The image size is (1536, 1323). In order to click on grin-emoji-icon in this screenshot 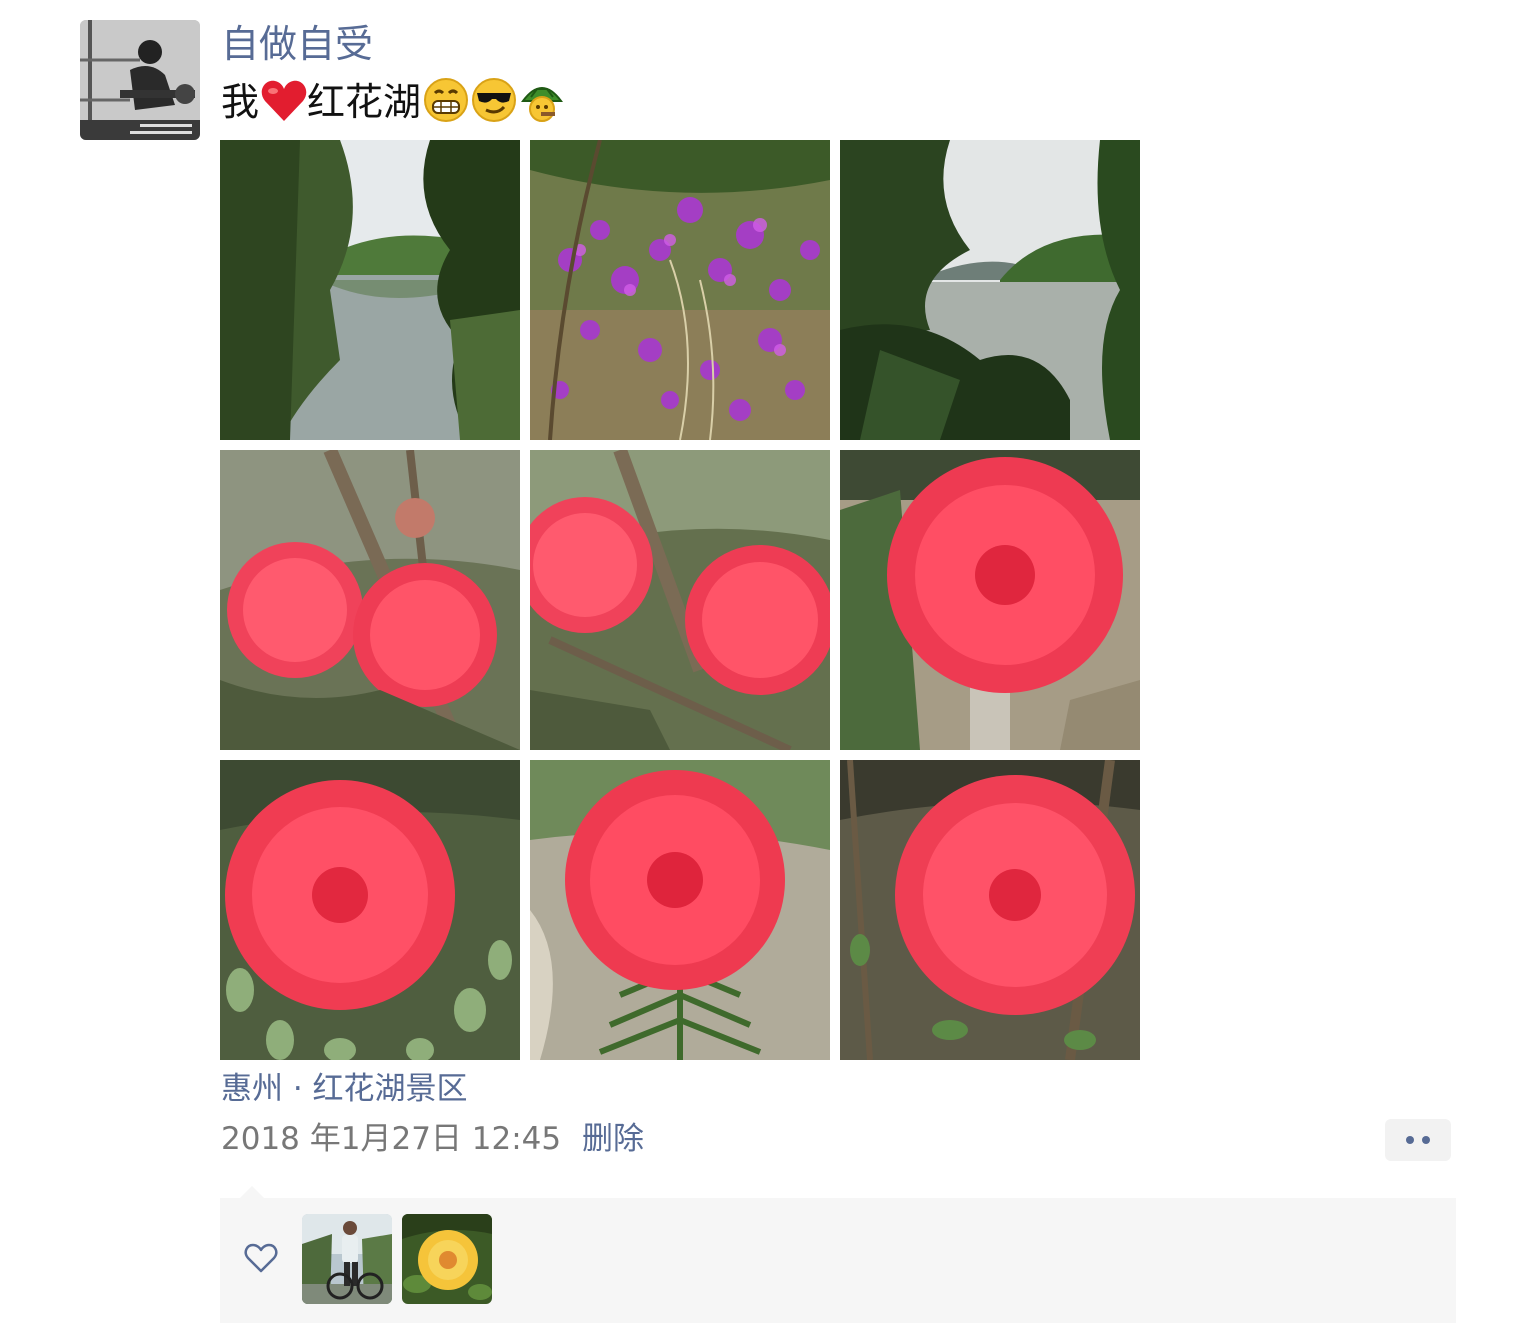, I will do `click(446, 107)`.